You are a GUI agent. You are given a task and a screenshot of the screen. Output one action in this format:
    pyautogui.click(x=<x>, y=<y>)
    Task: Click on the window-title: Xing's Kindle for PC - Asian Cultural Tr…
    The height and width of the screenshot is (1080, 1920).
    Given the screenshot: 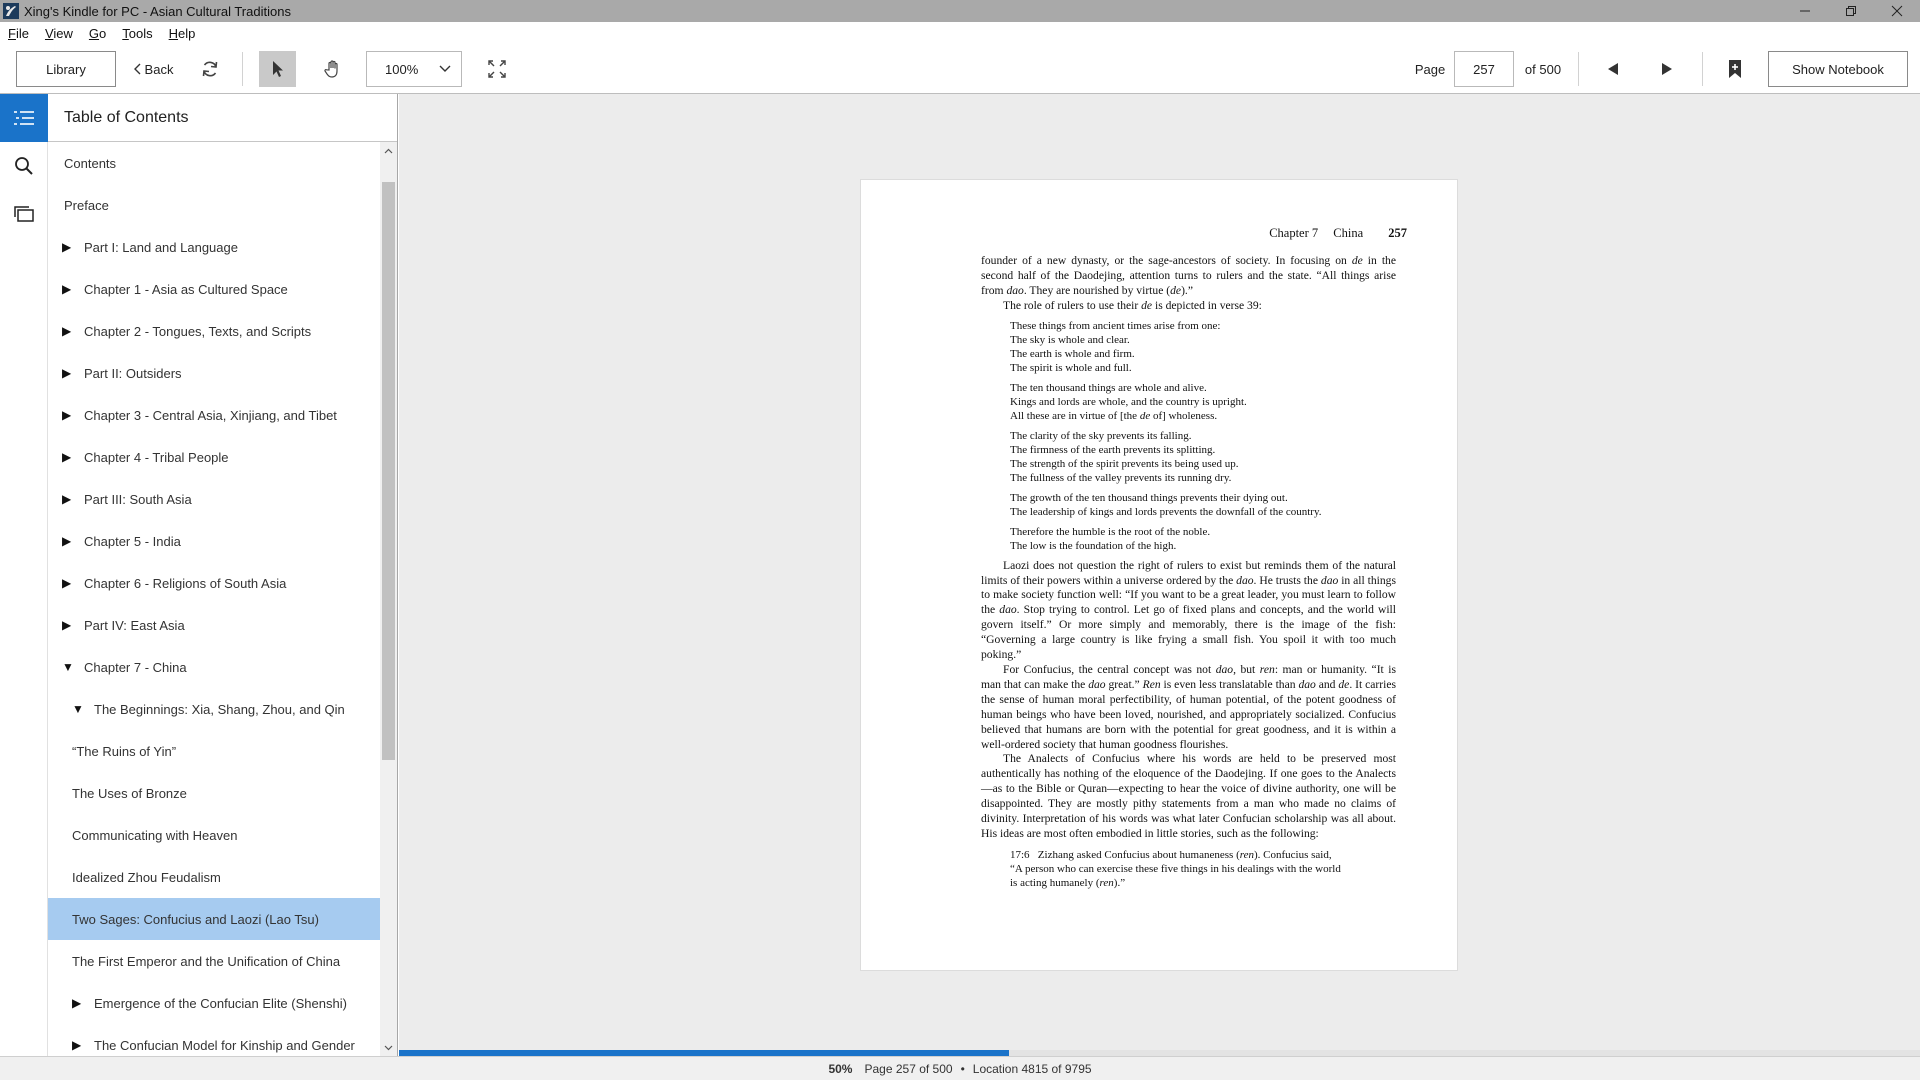 What is the action you would take?
    pyautogui.click(x=157, y=11)
    